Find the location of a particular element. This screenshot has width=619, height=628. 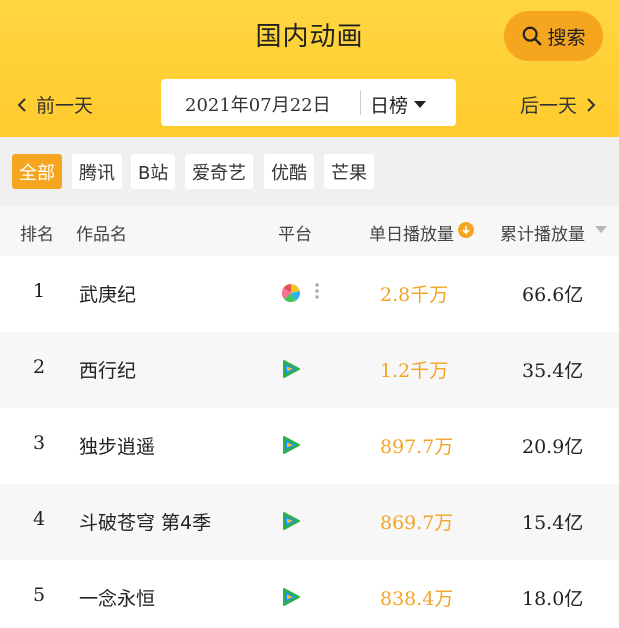

col-rank: 排名 is located at coordinates (37, 235).